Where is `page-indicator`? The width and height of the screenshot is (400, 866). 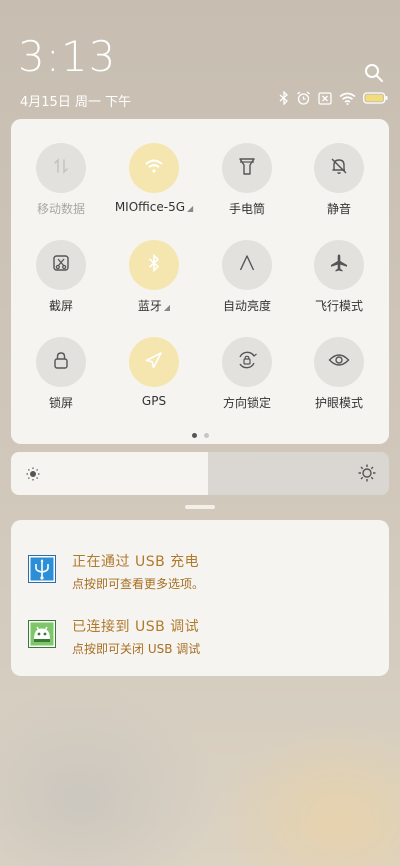 page-indicator is located at coordinates (200, 435).